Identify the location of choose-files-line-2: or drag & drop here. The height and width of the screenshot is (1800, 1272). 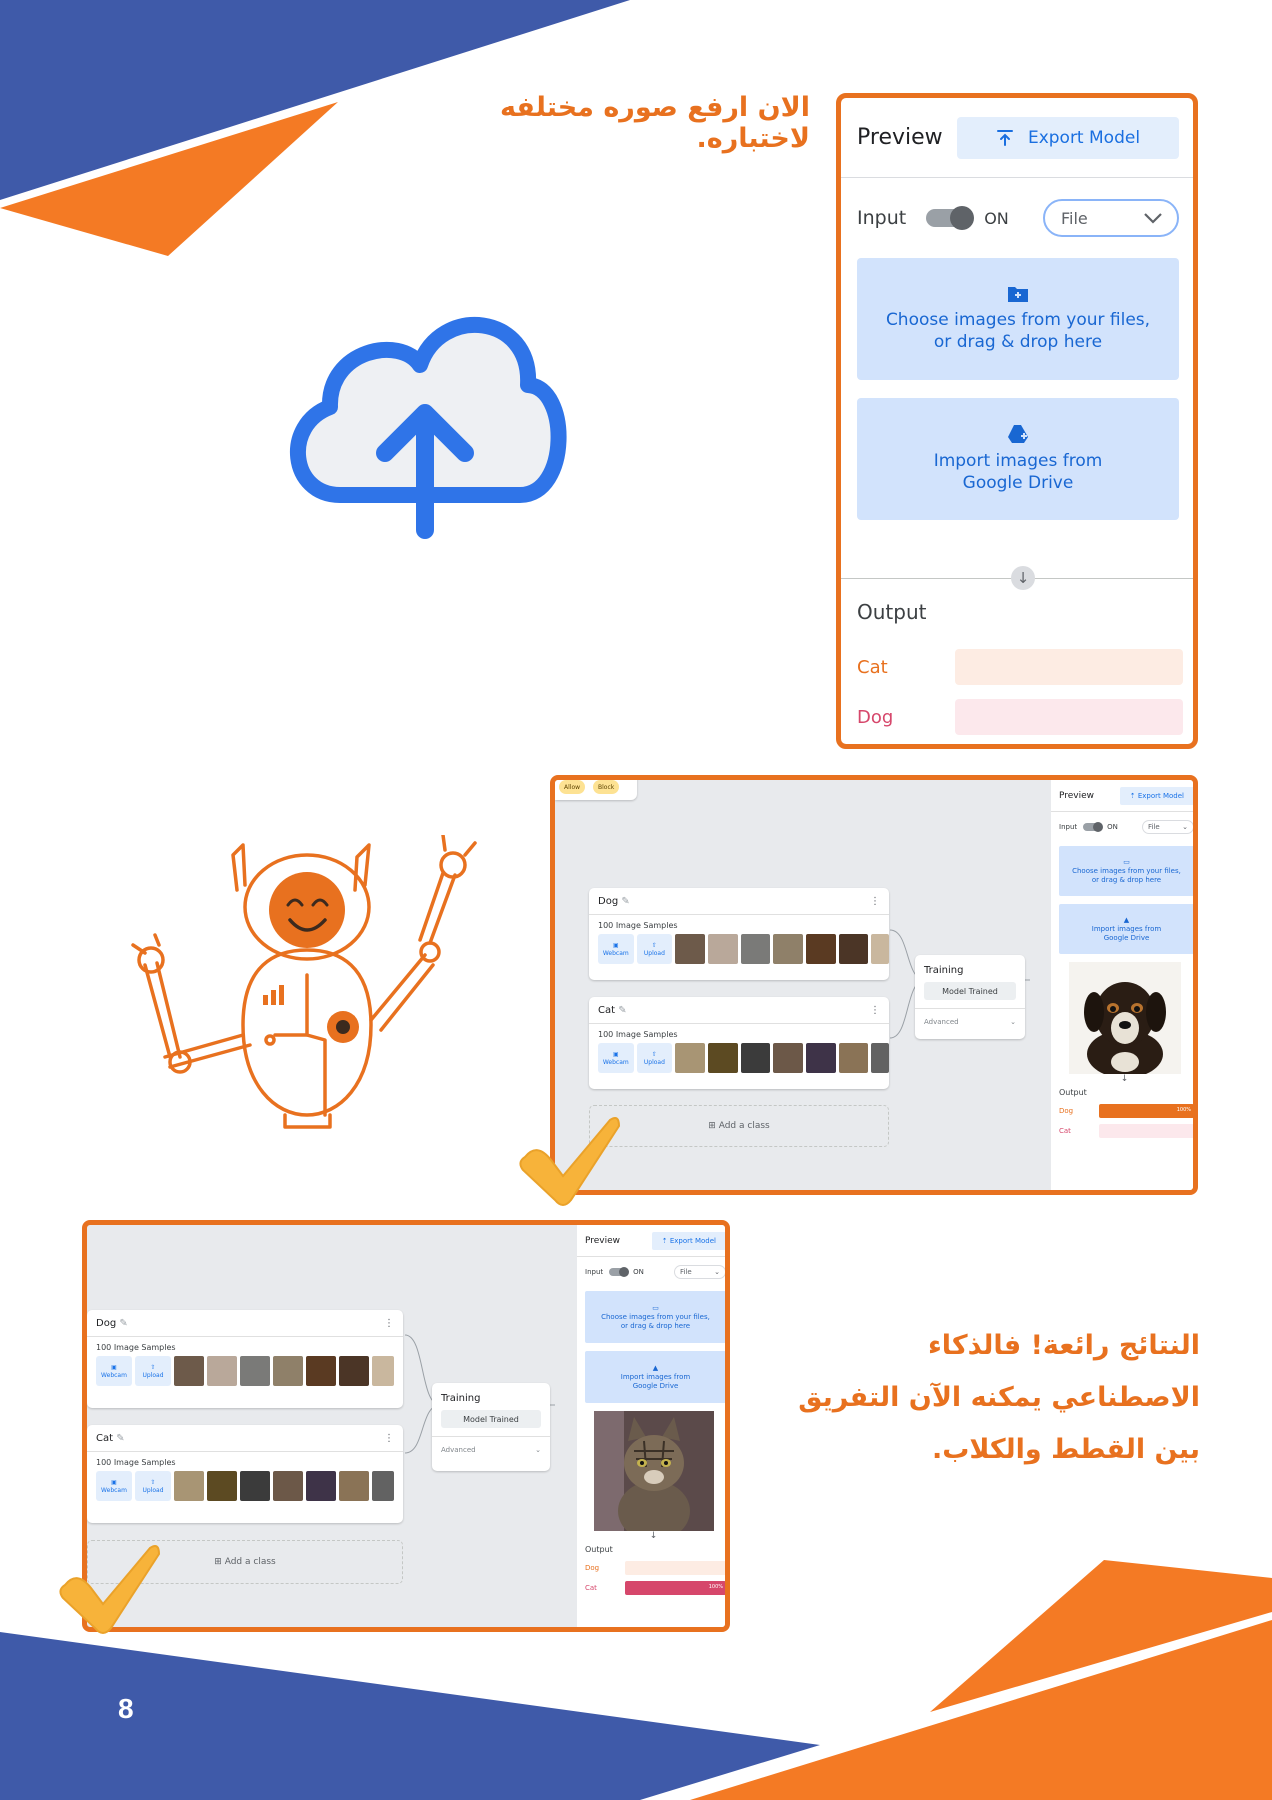
(1018, 342).